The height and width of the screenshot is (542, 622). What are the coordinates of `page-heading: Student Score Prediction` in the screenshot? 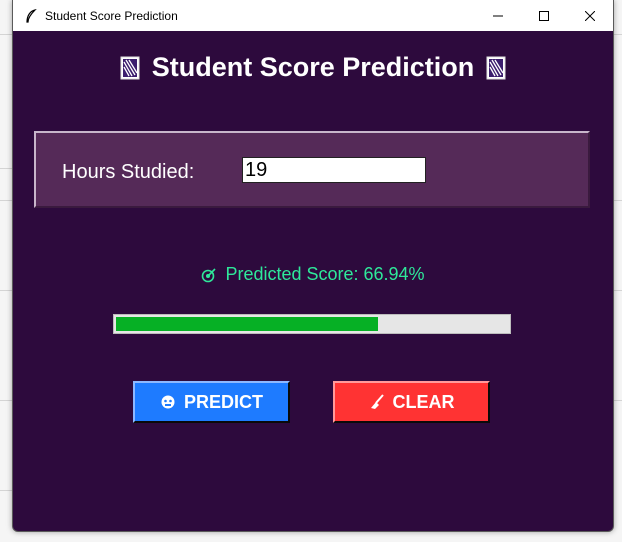 It's located at (313, 67).